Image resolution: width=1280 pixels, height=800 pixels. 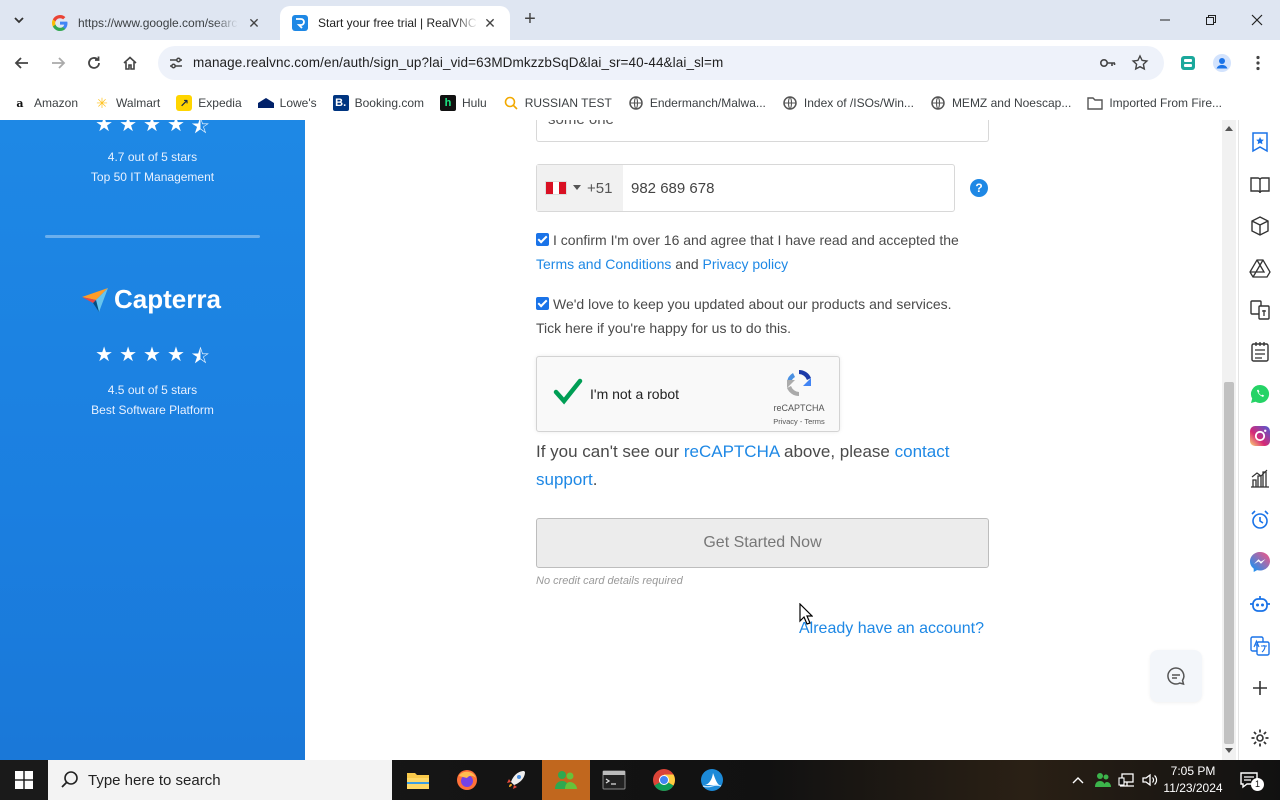 I want to click on start-button, so click(x=24, y=780).